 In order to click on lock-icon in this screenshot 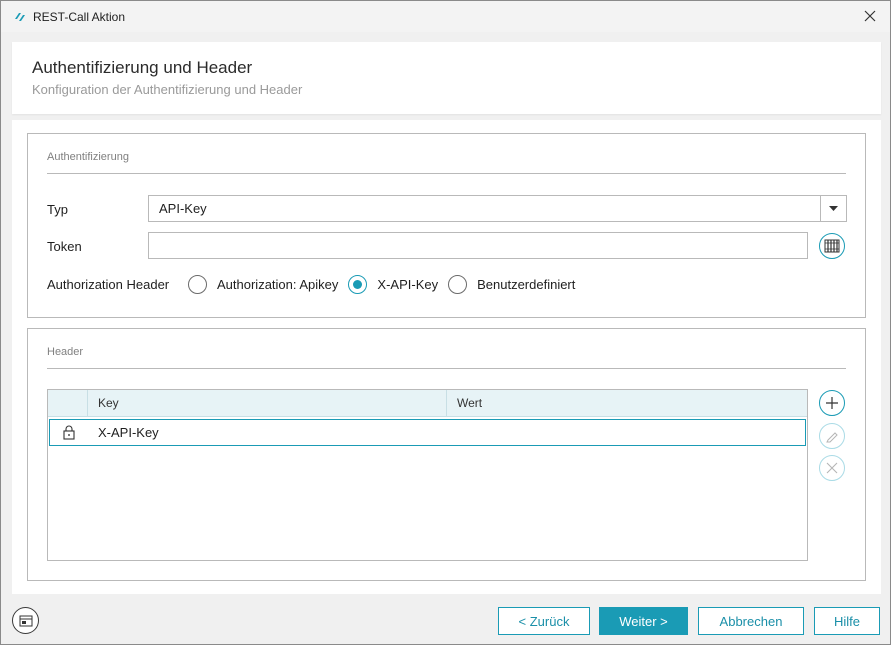, I will do `click(69, 432)`.